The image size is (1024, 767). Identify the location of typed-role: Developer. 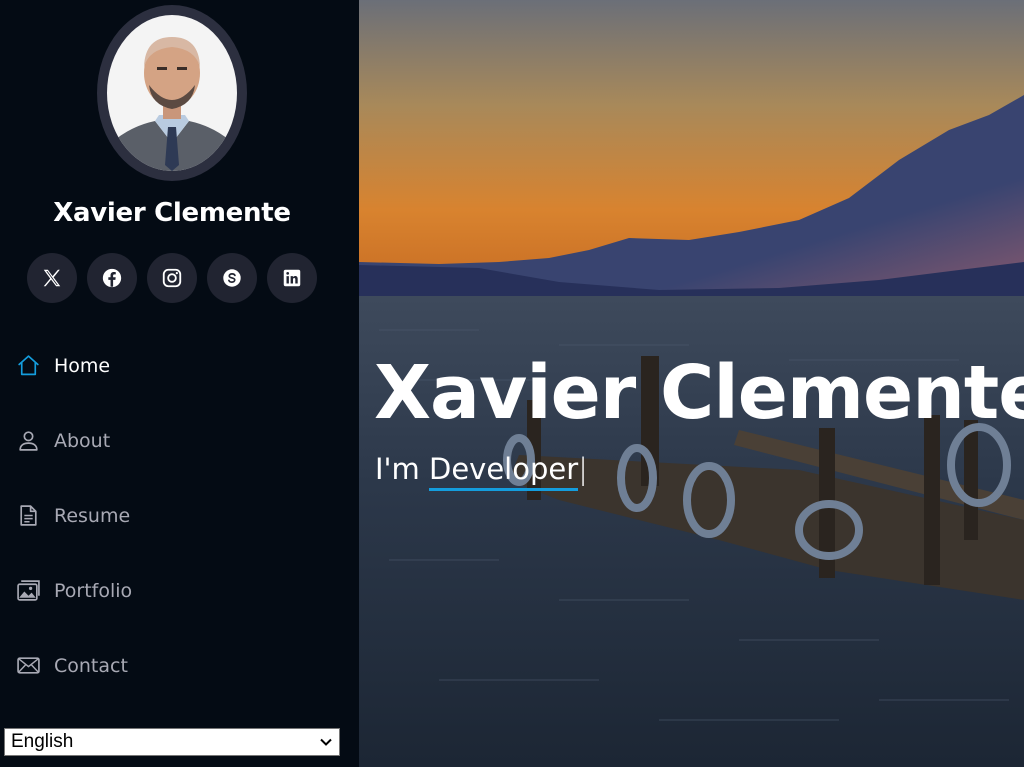
(504, 471).